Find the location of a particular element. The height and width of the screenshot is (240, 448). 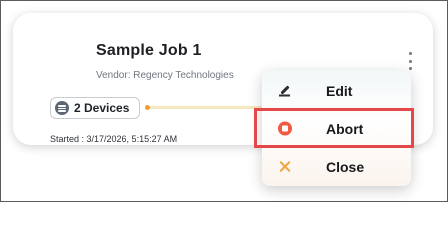

menu-item-edit: Edit is located at coordinates (336, 90).